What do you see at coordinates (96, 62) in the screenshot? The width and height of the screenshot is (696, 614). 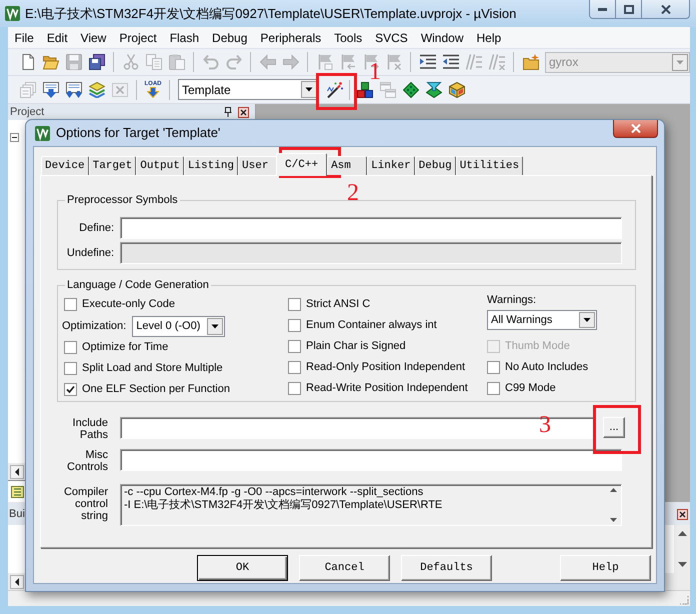 I see `stacked-disks-icon` at bounding box center [96, 62].